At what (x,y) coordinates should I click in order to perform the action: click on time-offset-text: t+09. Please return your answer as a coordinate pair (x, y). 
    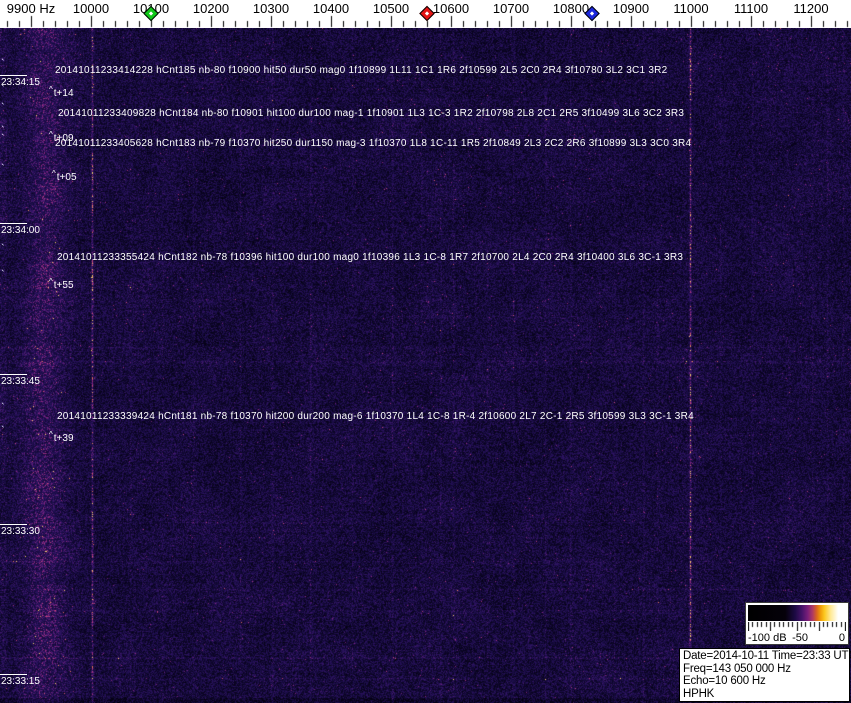
    Looking at the image, I should click on (63, 138).